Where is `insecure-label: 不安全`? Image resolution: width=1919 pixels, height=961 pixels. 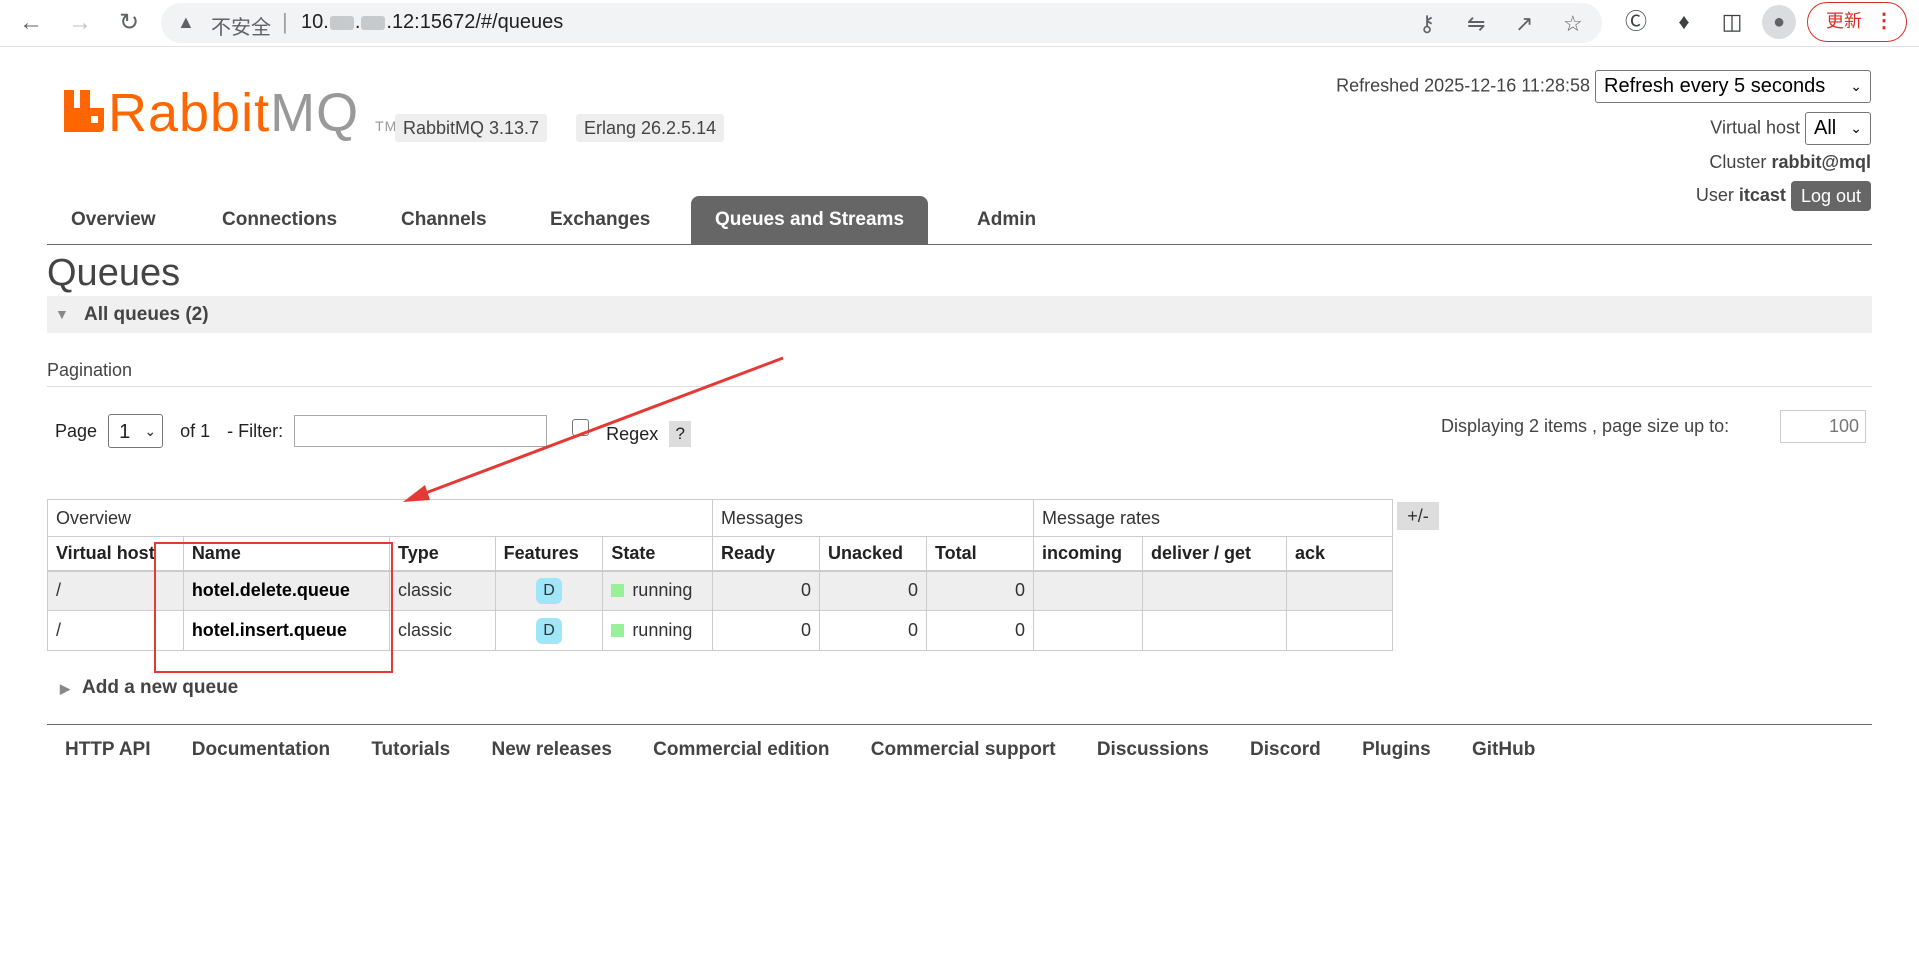
insecure-label: 不安全 is located at coordinates (241, 28).